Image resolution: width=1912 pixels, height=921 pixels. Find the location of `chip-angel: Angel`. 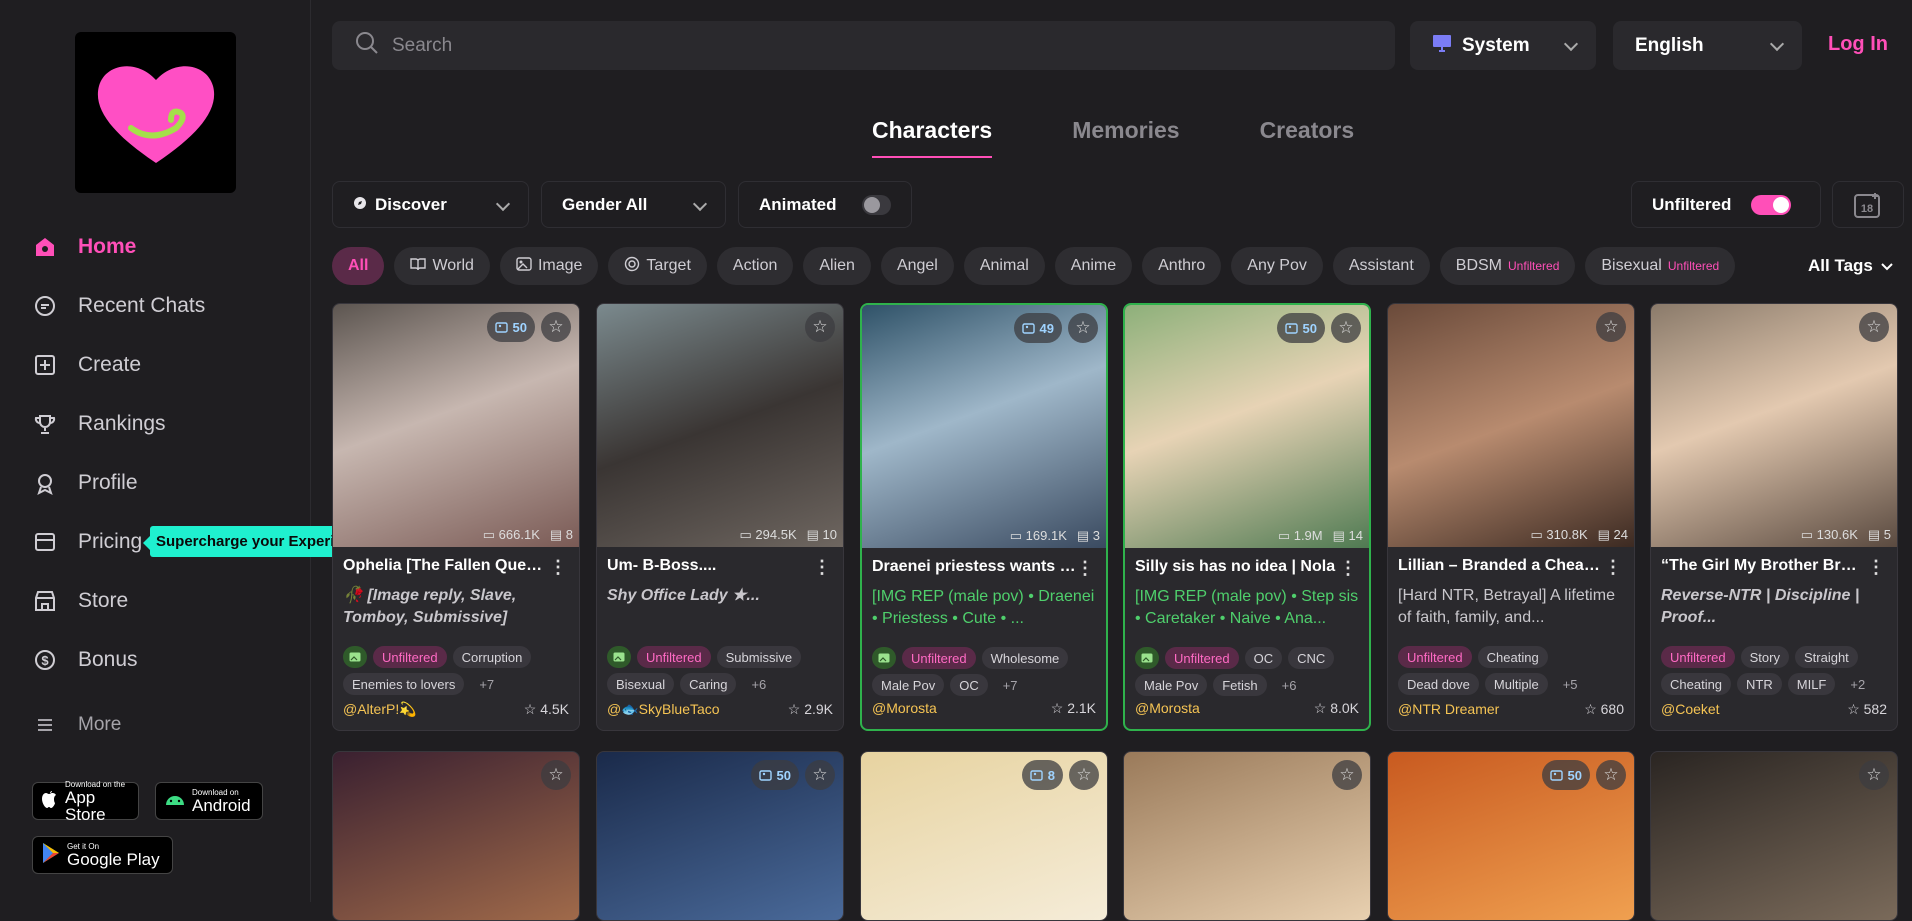

chip-angel: Angel is located at coordinates (917, 266).